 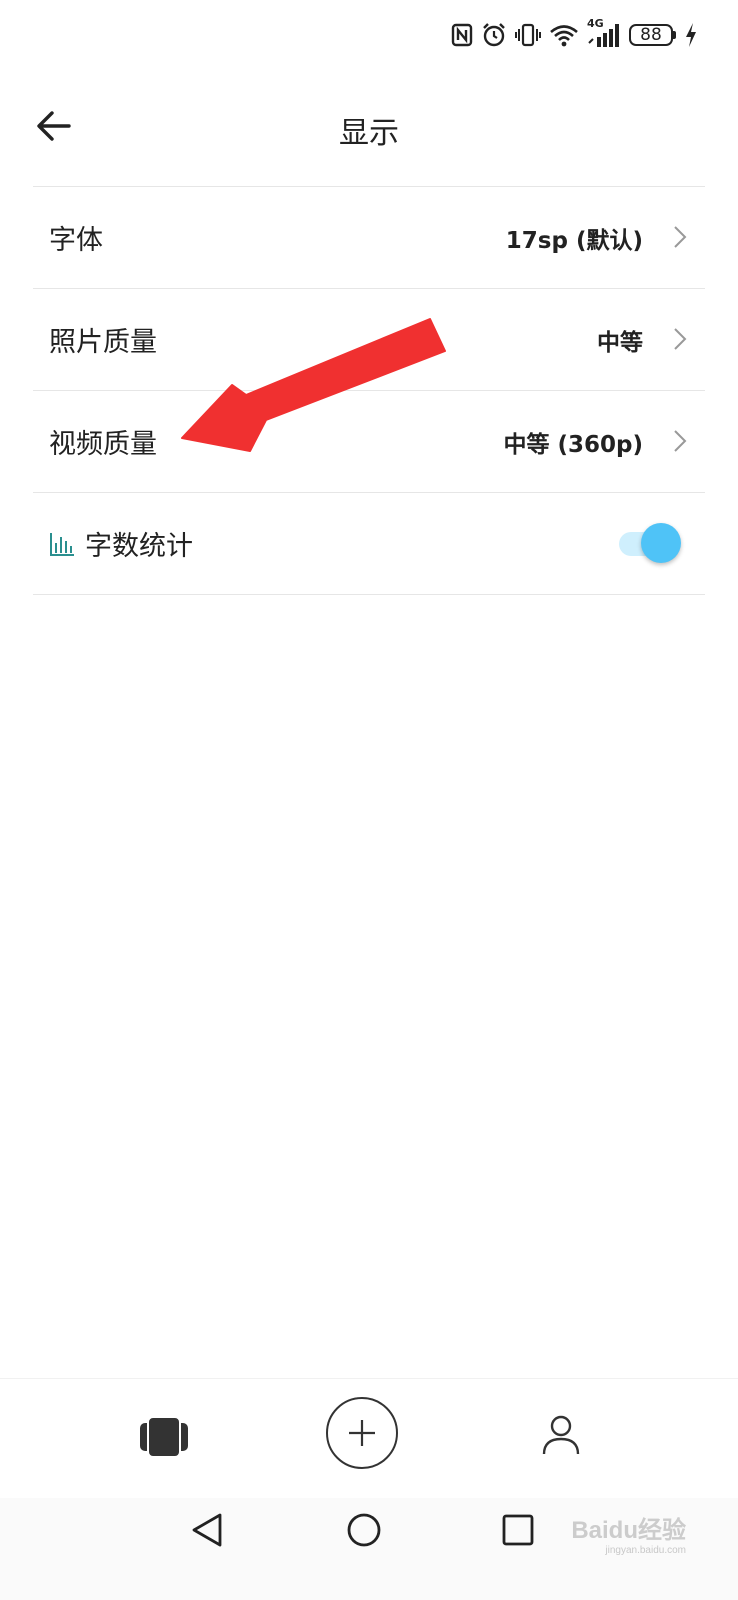 What do you see at coordinates (103, 444) in the screenshot?
I see `setting-label: 视频质量` at bounding box center [103, 444].